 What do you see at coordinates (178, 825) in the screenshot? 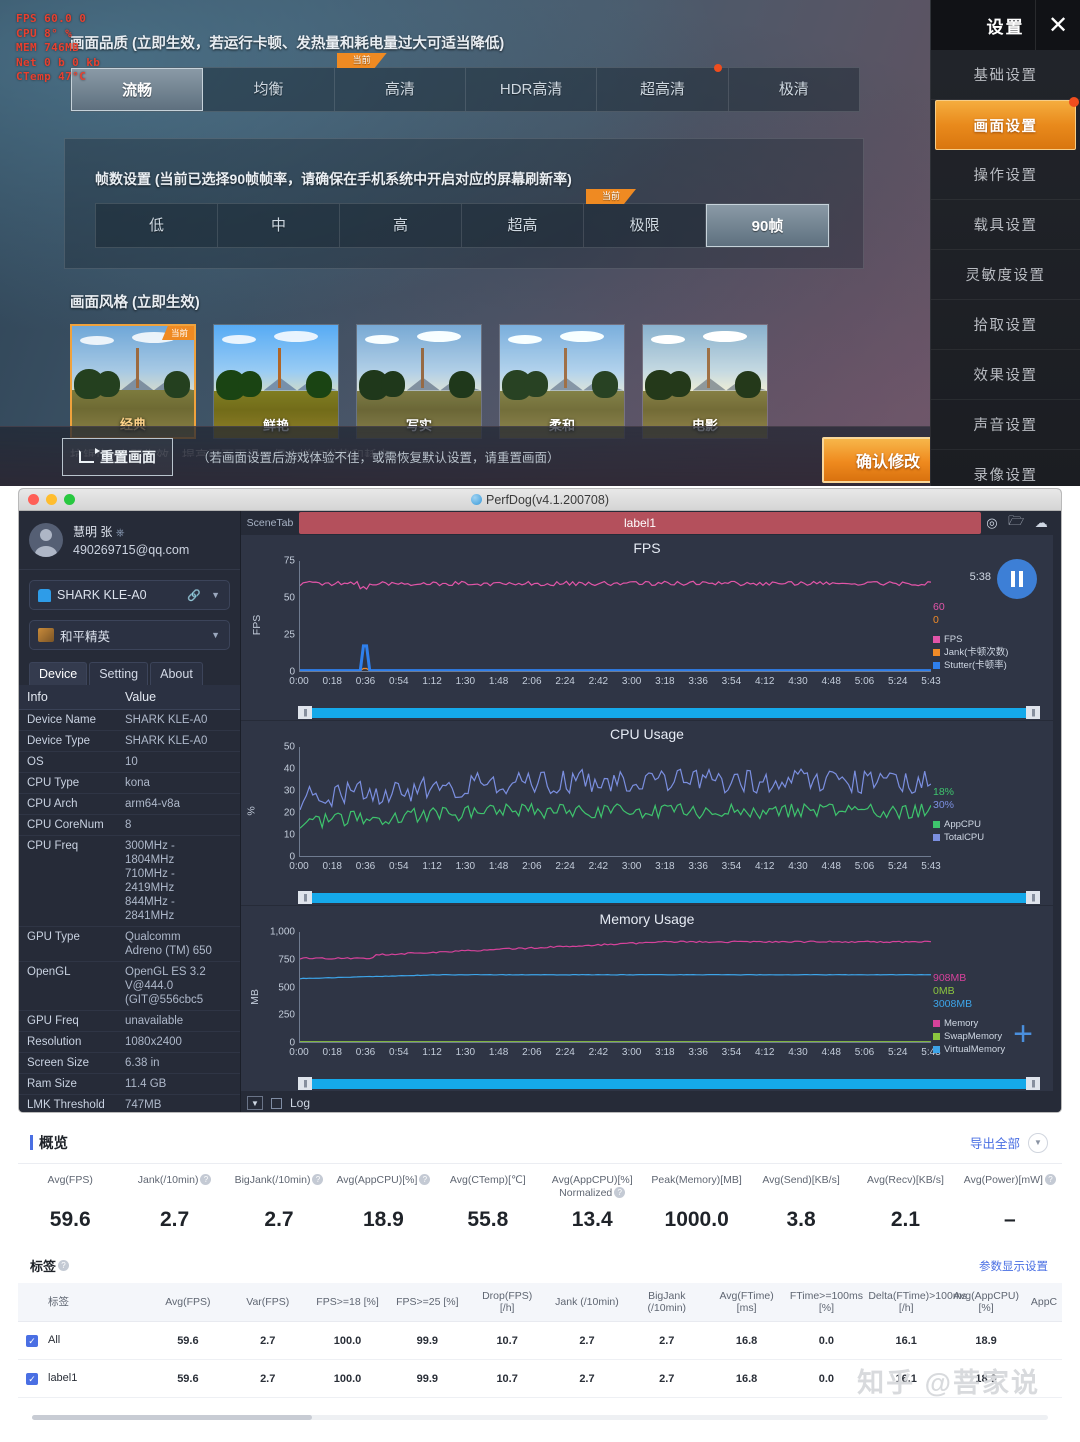
I see `info-value: 8` at bounding box center [178, 825].